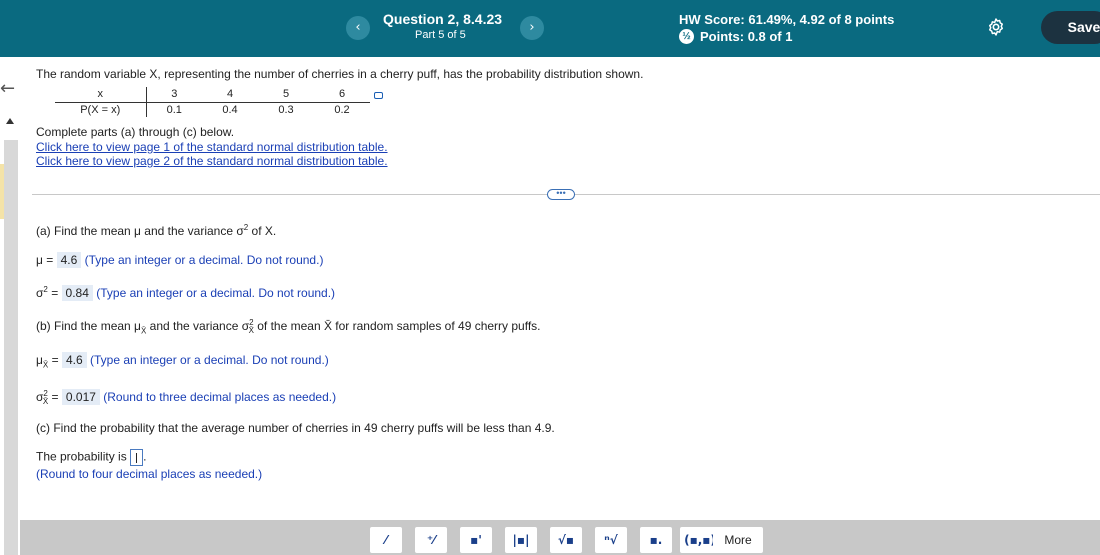 The image size is (1100, 555). Describe the element at coordinates (101, 95) in the screenshot. I see `x-header: x` at that location.